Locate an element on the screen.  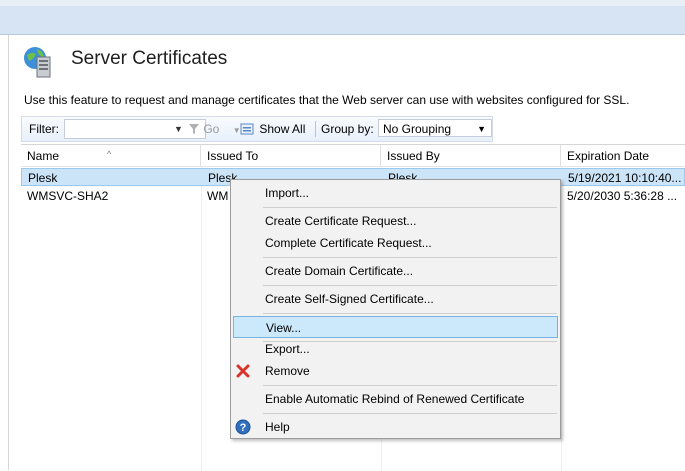
show-all-button: Show All is located at coordinates (272, 129).